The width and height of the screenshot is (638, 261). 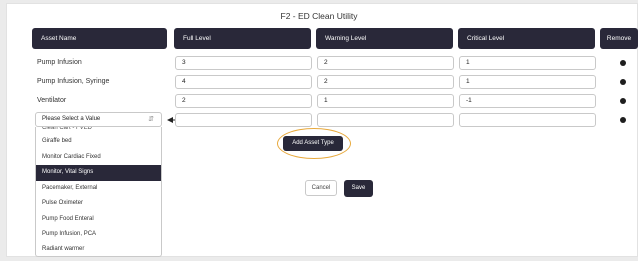 What do you see at coordinates (385, 120) in the screenshot?
I see `warning-level-field` at bounding box center [385, 120].